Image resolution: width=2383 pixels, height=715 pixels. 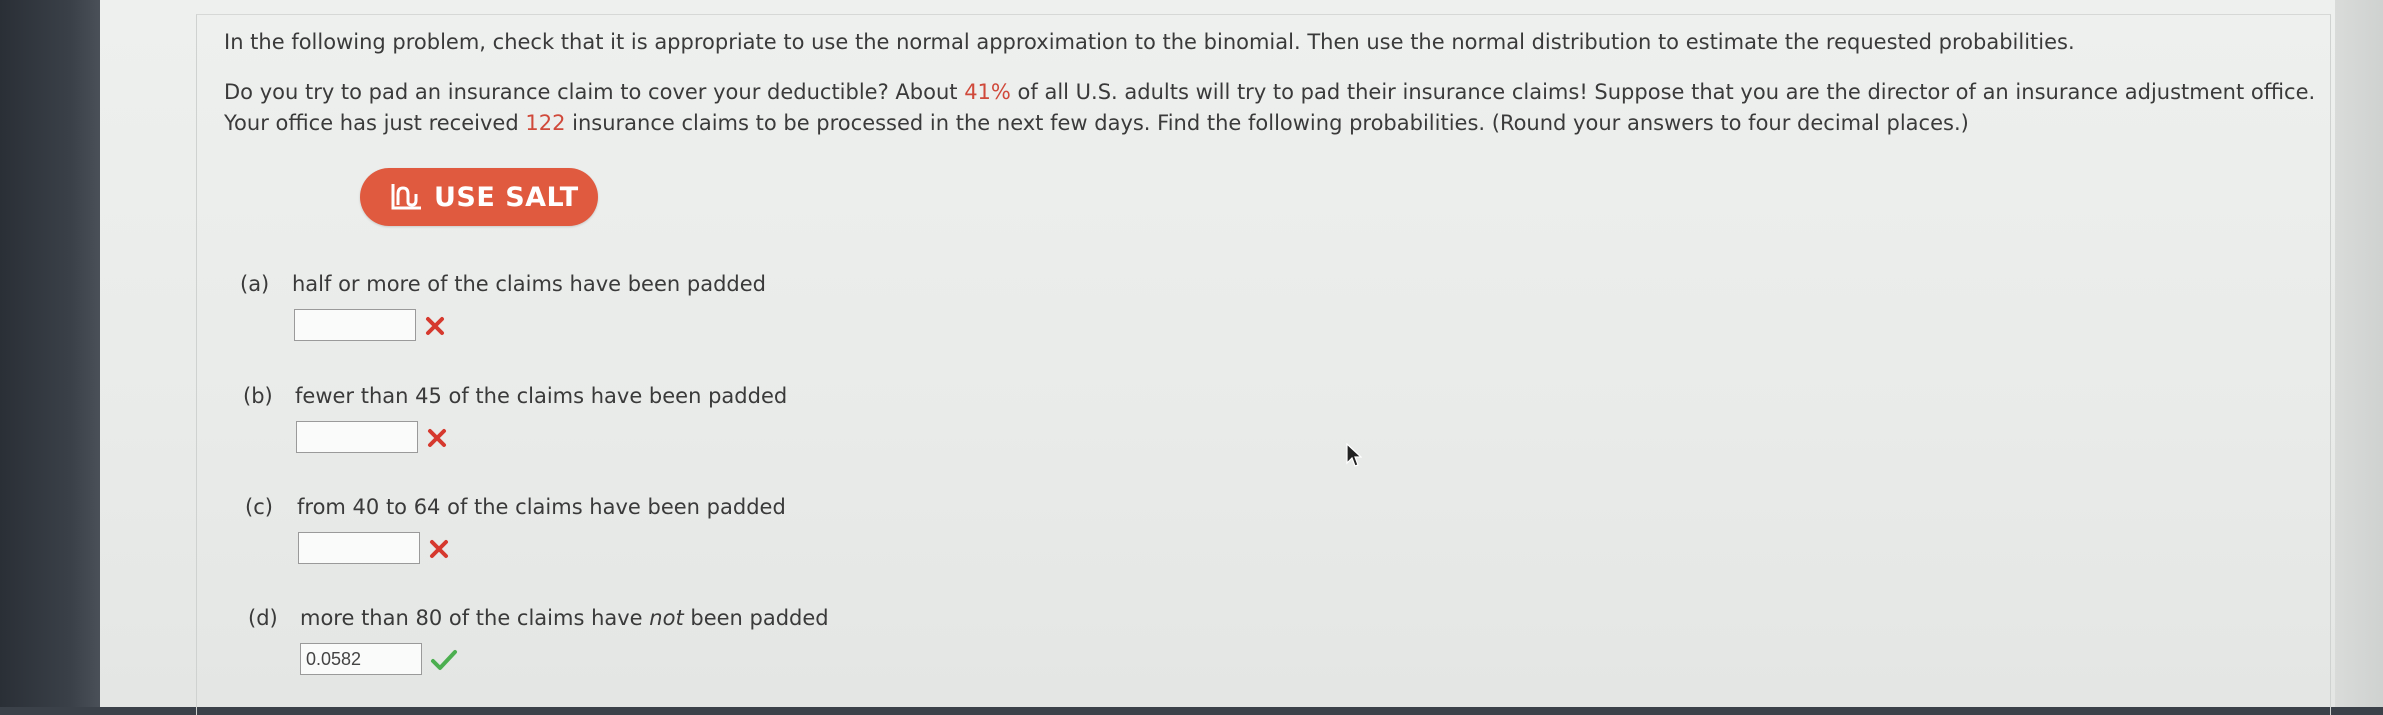 I want to click on use-salt-button: USE SALT, so click(x=479, y=197).